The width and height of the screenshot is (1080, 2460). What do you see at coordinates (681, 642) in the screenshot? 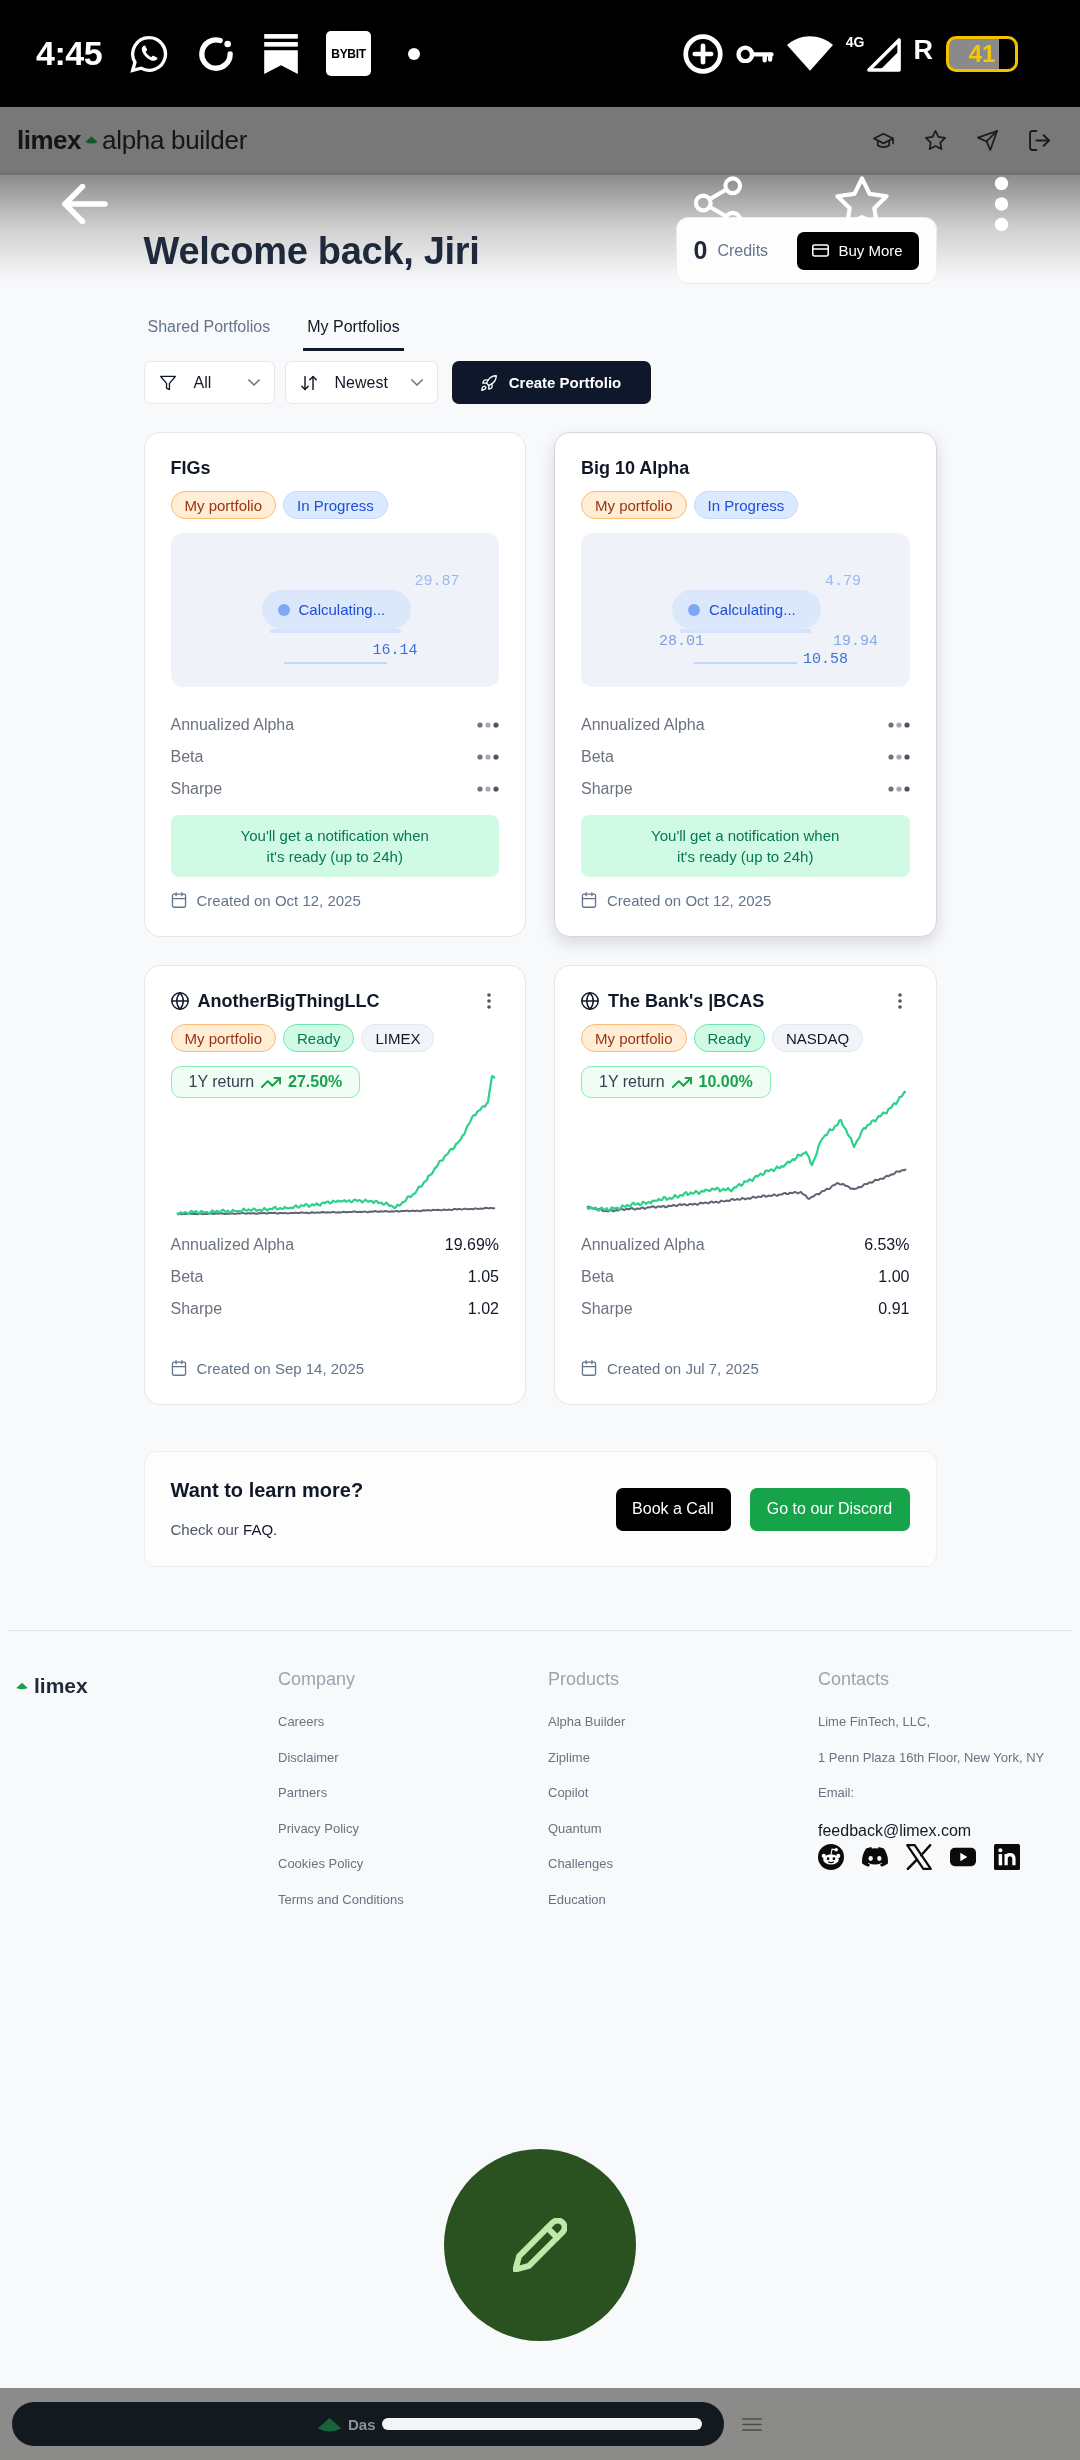
I see `ticker-value: 28.01` at bounding box center [681, 642].